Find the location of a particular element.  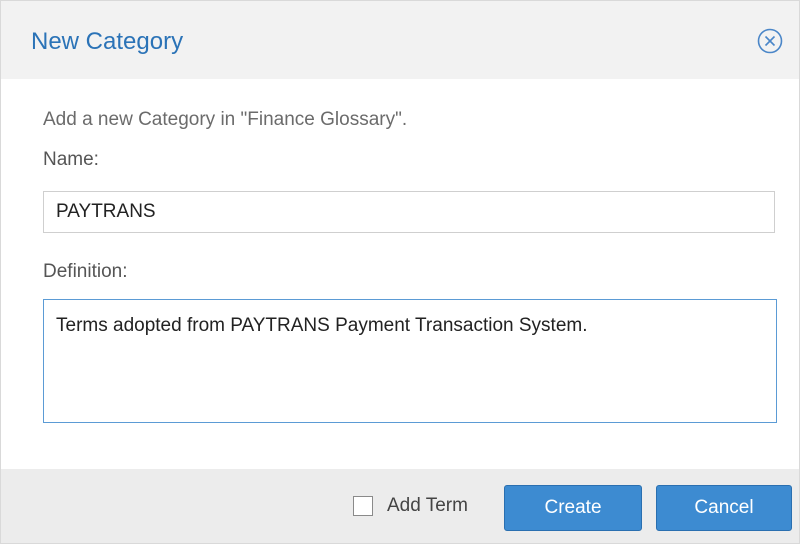

add-term-checkbox is located at coordinates (363, 506).